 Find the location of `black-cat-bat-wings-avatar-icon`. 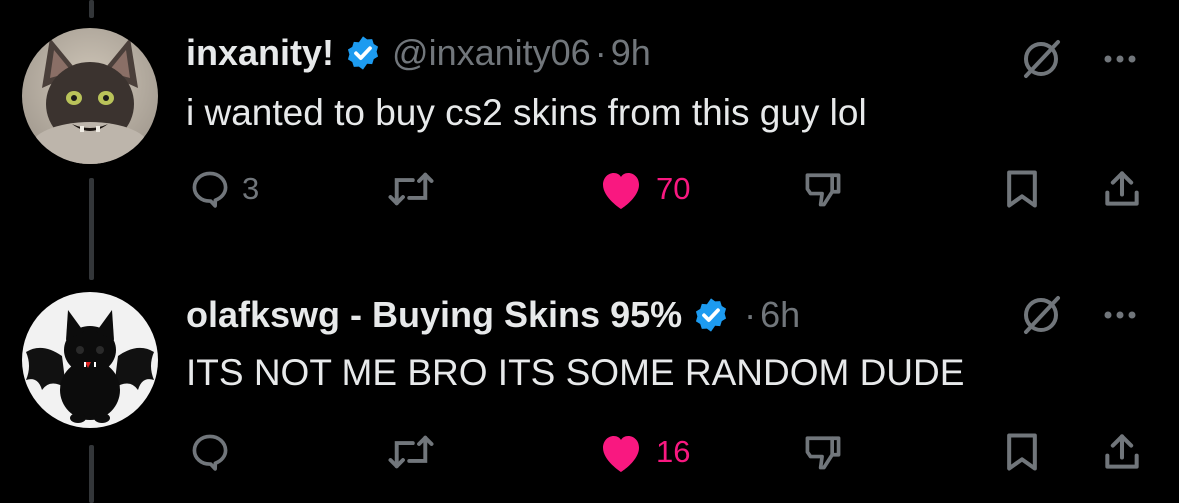

black-cat-bat-wings-avatar-icon is located at coordinates (90, 360).